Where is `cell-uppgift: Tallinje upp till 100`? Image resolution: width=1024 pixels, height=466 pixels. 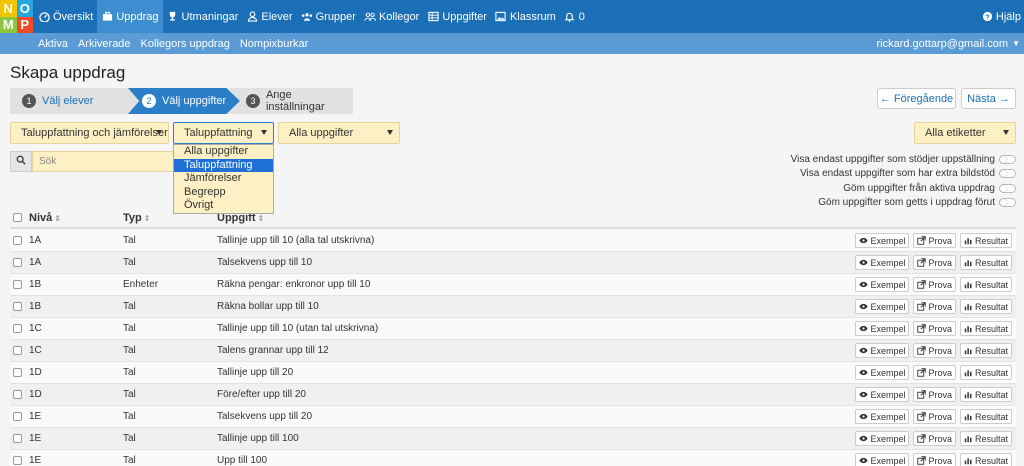 cell-uppgift: Tallinje upp till 100 is located at coordinates (258, 438).